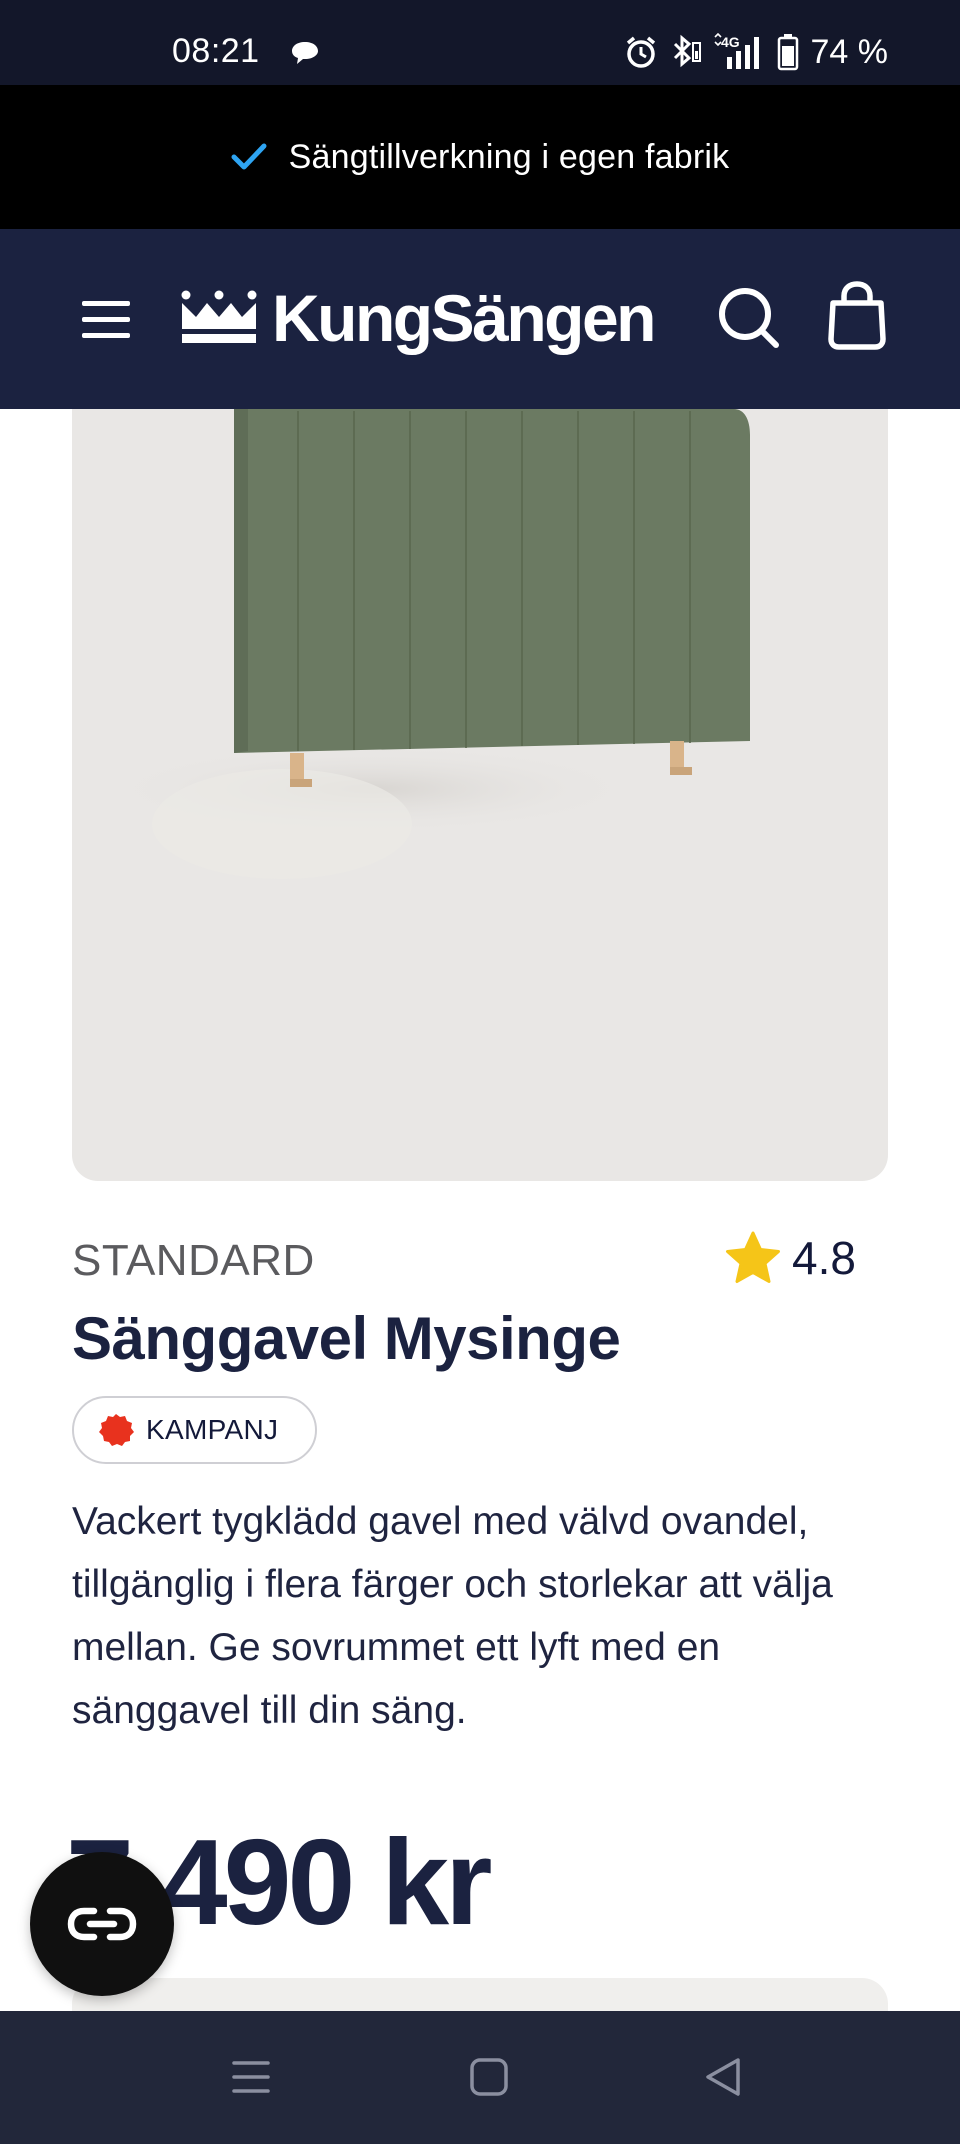  Describe the element at coordinates (106, 319) in the screenshot. I see `hamburger-menu-icon` at that location.